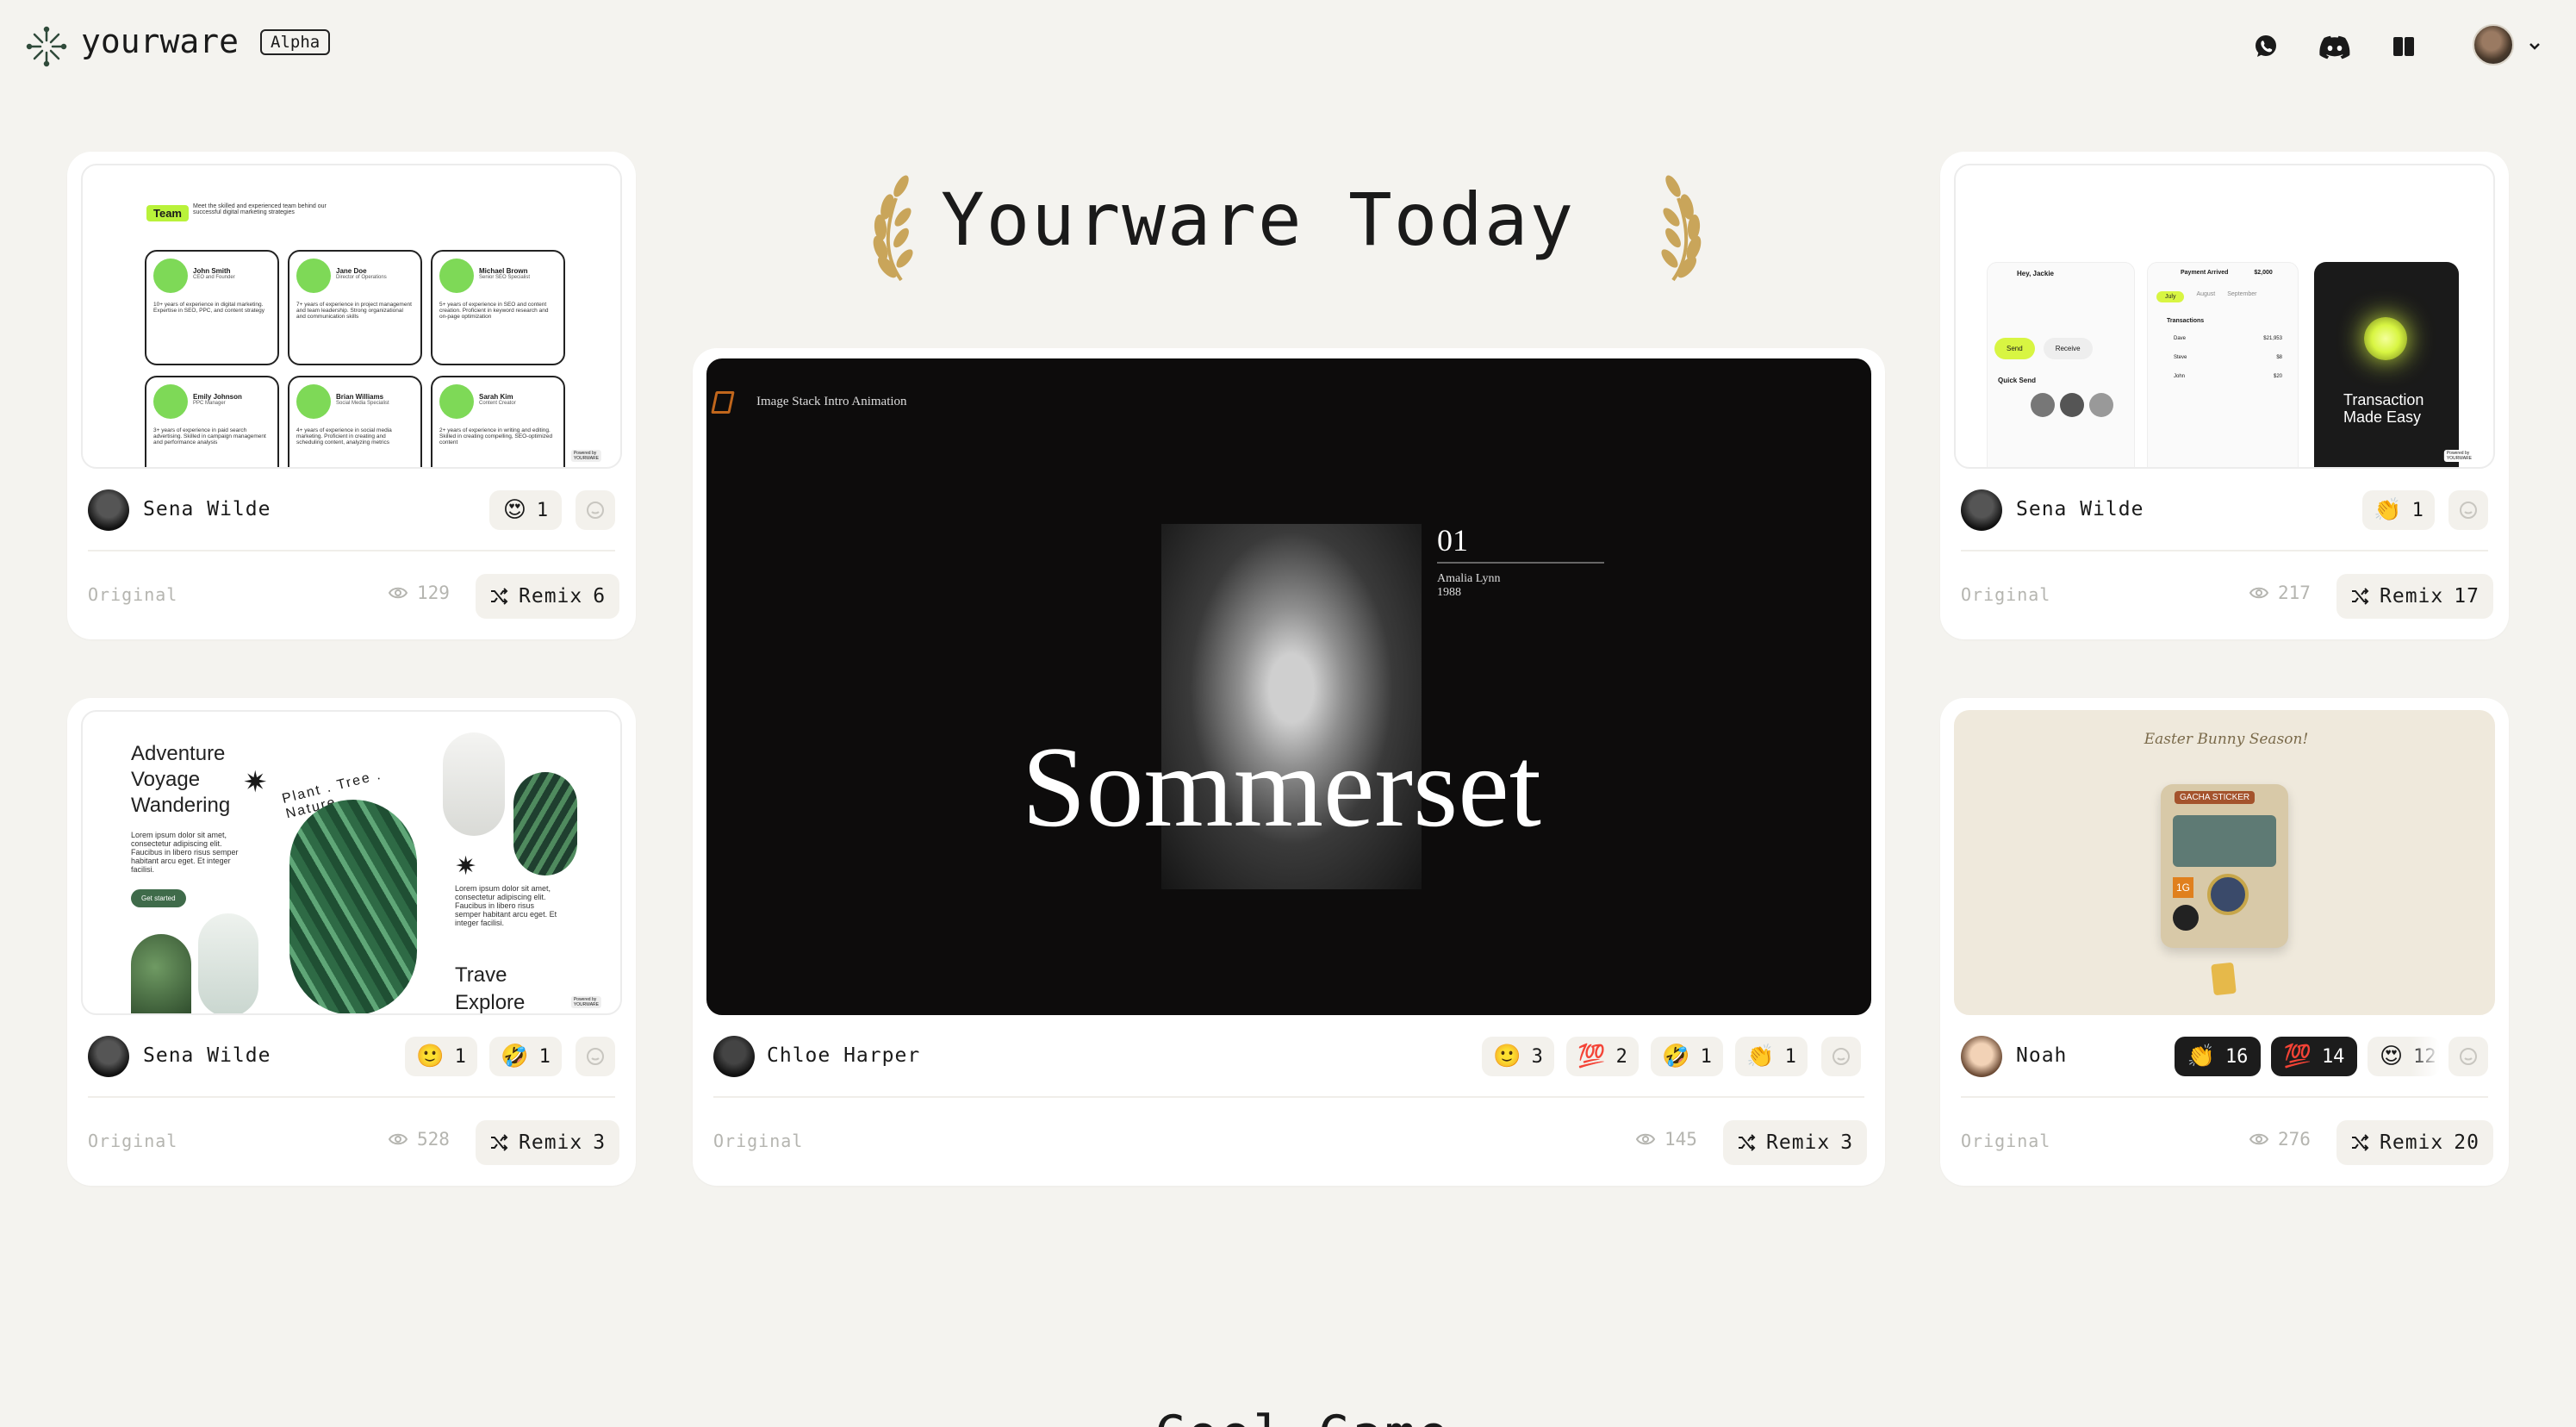  I want to click on book-logo-icon, so click(723, 402).